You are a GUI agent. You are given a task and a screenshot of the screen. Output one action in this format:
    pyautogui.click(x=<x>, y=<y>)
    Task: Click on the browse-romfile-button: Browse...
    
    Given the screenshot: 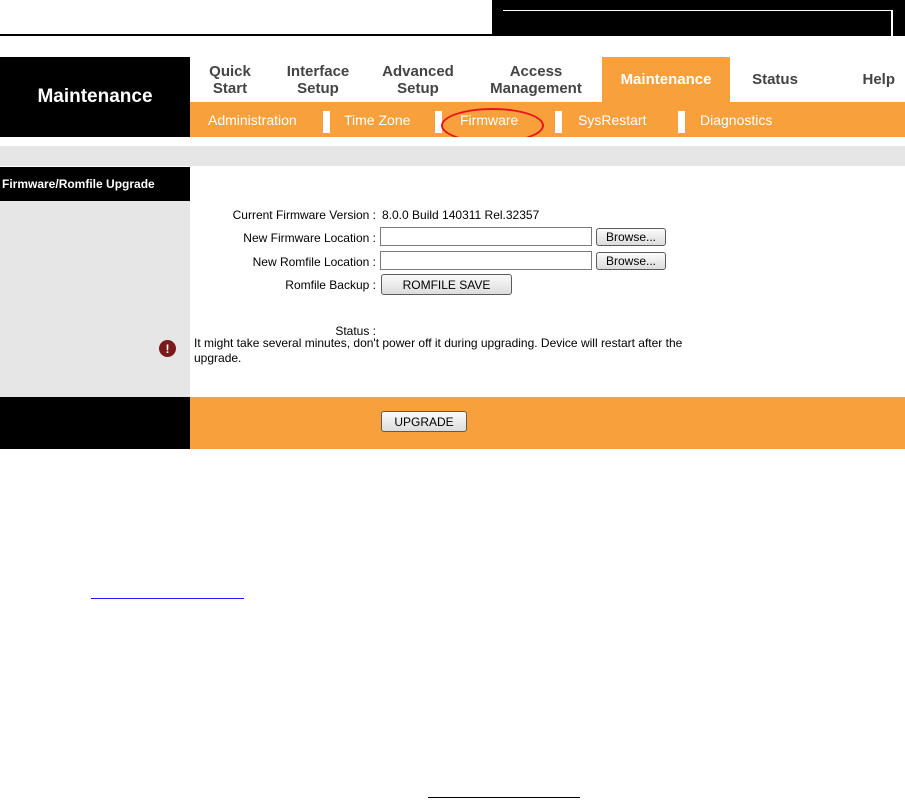 What is the action you would take?
    pyautogui.click(x=631, y=261)
    